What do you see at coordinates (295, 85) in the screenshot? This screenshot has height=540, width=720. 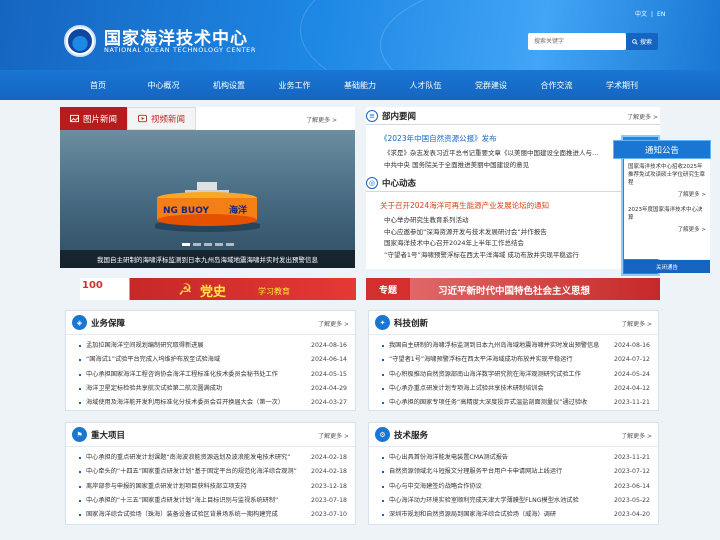 I see `nav-item-business: 业务工作` at bounding box center [295, 85].